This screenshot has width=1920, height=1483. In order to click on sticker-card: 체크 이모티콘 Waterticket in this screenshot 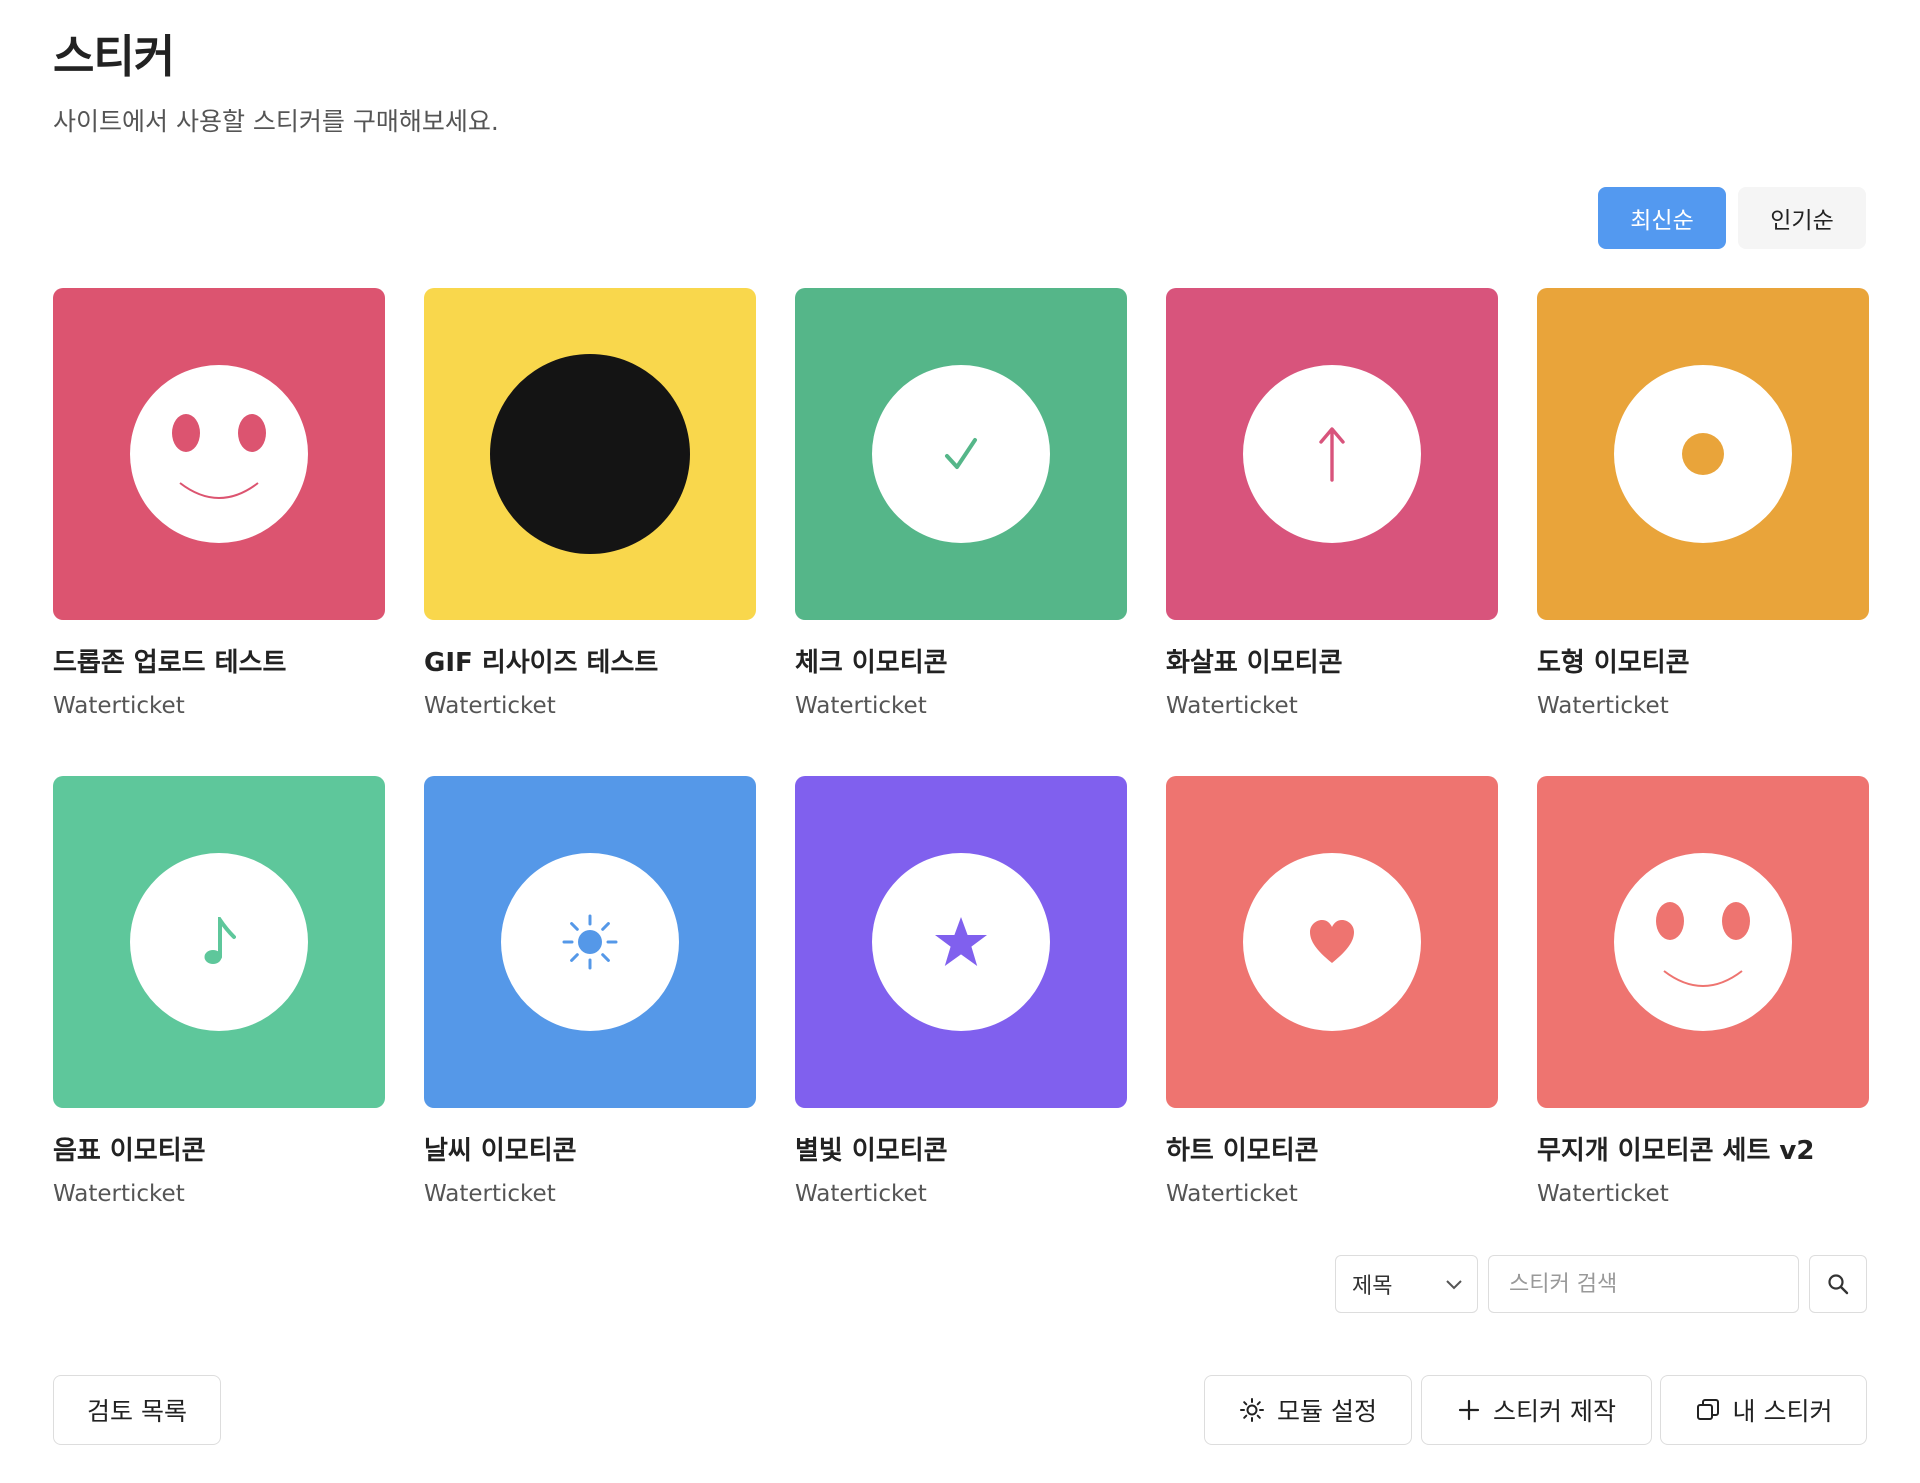, I will do `click(961, 532)`.